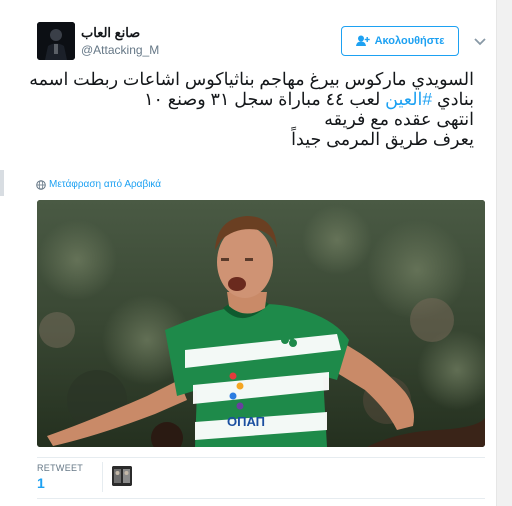 This screenshot has height=506, width=512. What do you see at coordinates (409, 41) in the screenshot?
I see `follow-button-label: Ακολουθήστε` at bounding box center [409, 41].